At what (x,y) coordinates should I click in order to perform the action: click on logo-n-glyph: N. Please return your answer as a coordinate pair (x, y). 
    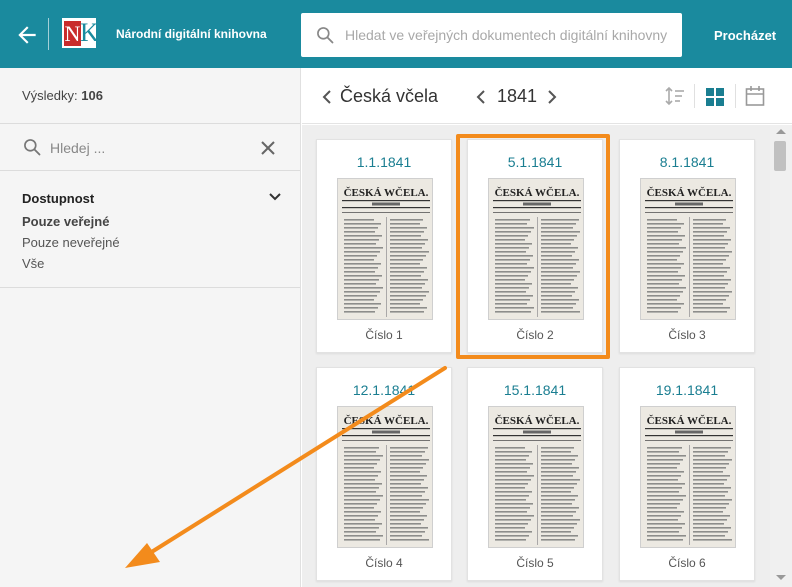
    Looking at the image, I should click on (72, 33).